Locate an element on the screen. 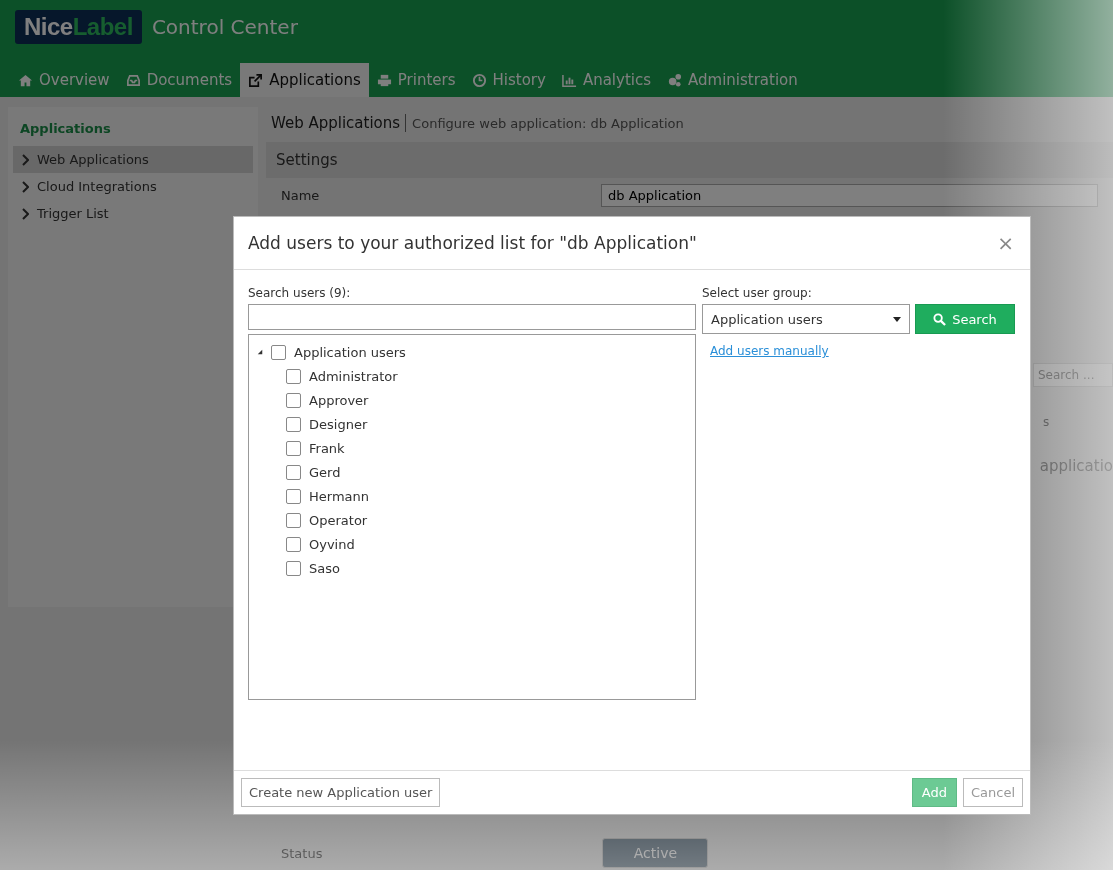  sidebar-item: Cloud Integrations is located at coordinates (133, 186).